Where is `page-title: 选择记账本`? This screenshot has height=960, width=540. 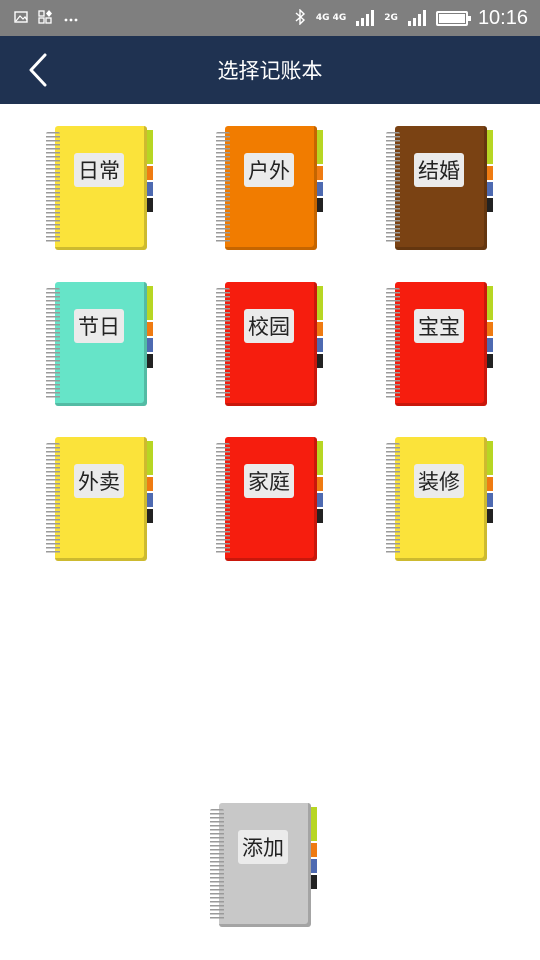 page-title: 选择记账本 is located at coordinates (270, 71).